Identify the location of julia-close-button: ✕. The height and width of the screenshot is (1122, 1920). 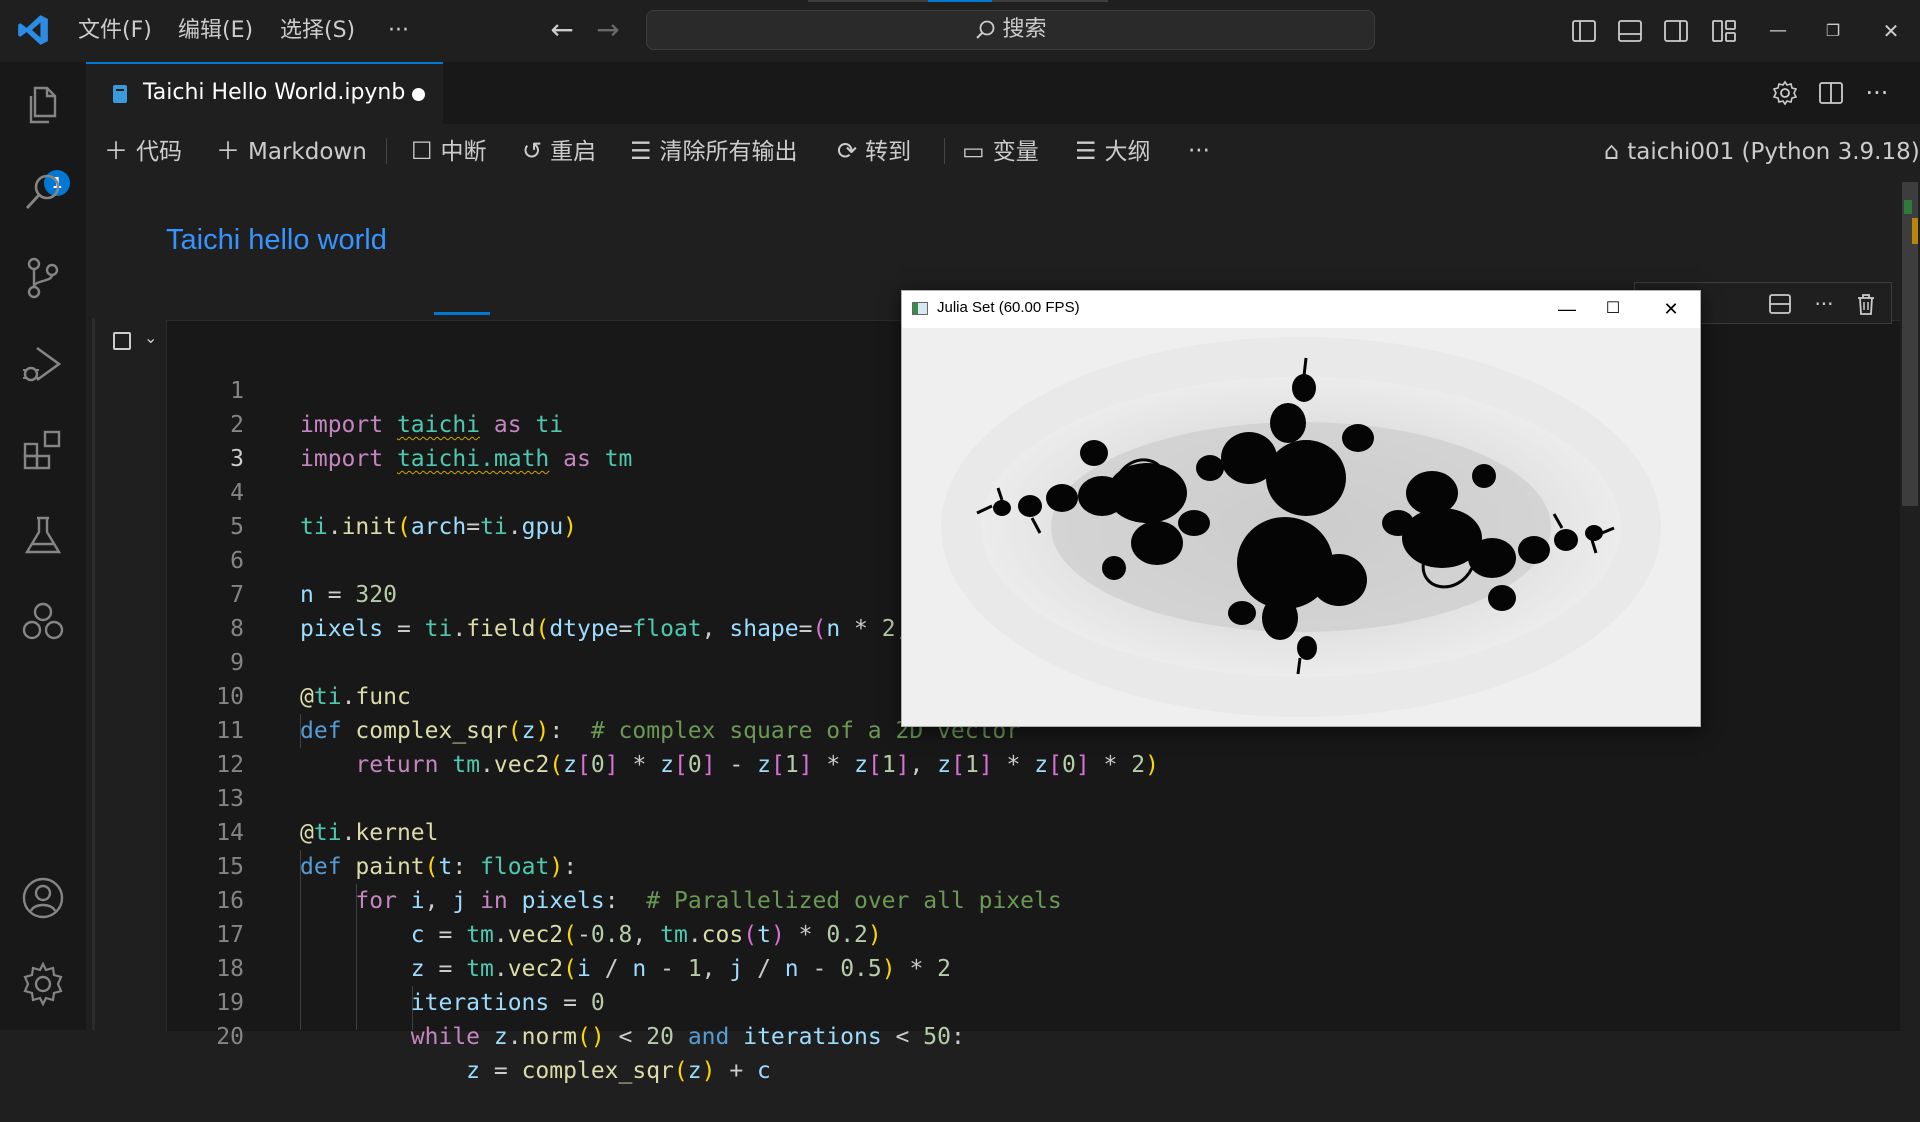
(1671, 309).